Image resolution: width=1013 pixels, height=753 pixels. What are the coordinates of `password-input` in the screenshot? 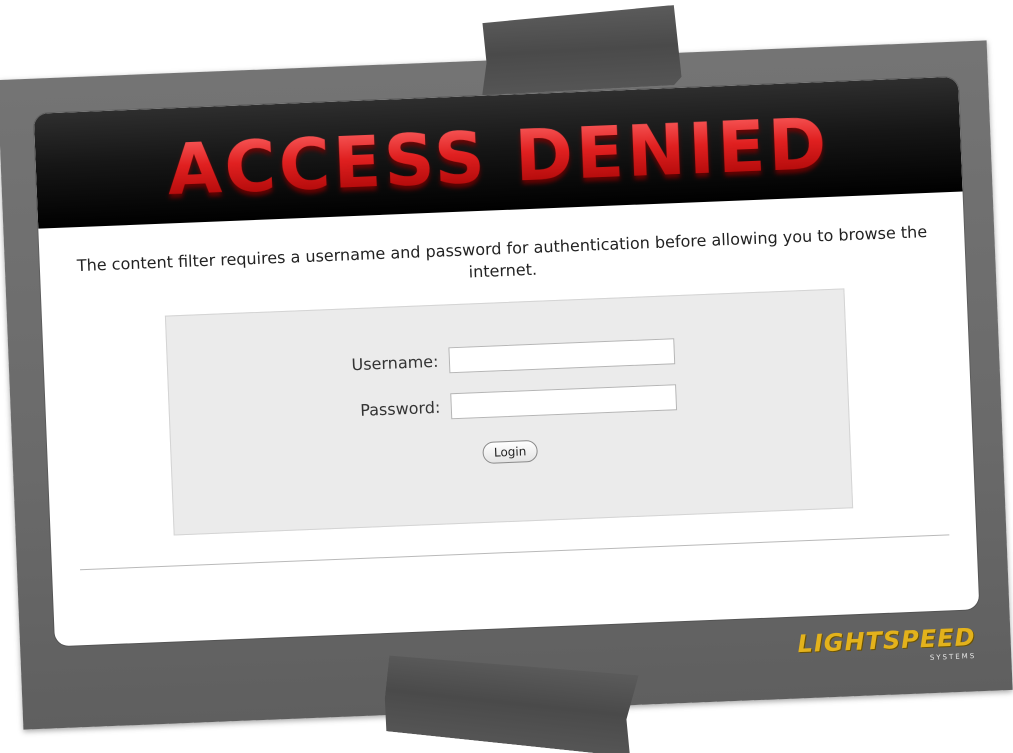 It's located at (563, 402).